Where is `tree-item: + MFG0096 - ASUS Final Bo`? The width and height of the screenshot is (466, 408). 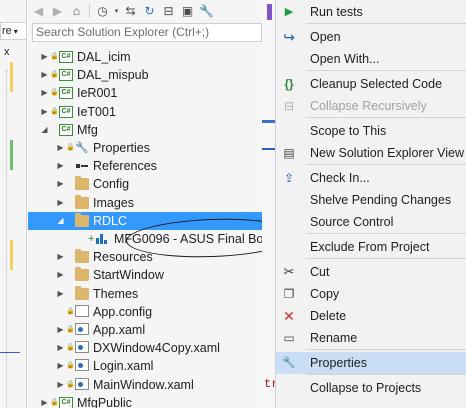
tree-item: + MFG0096 - ASUS Final Bo is located at coordinates (145, 239).